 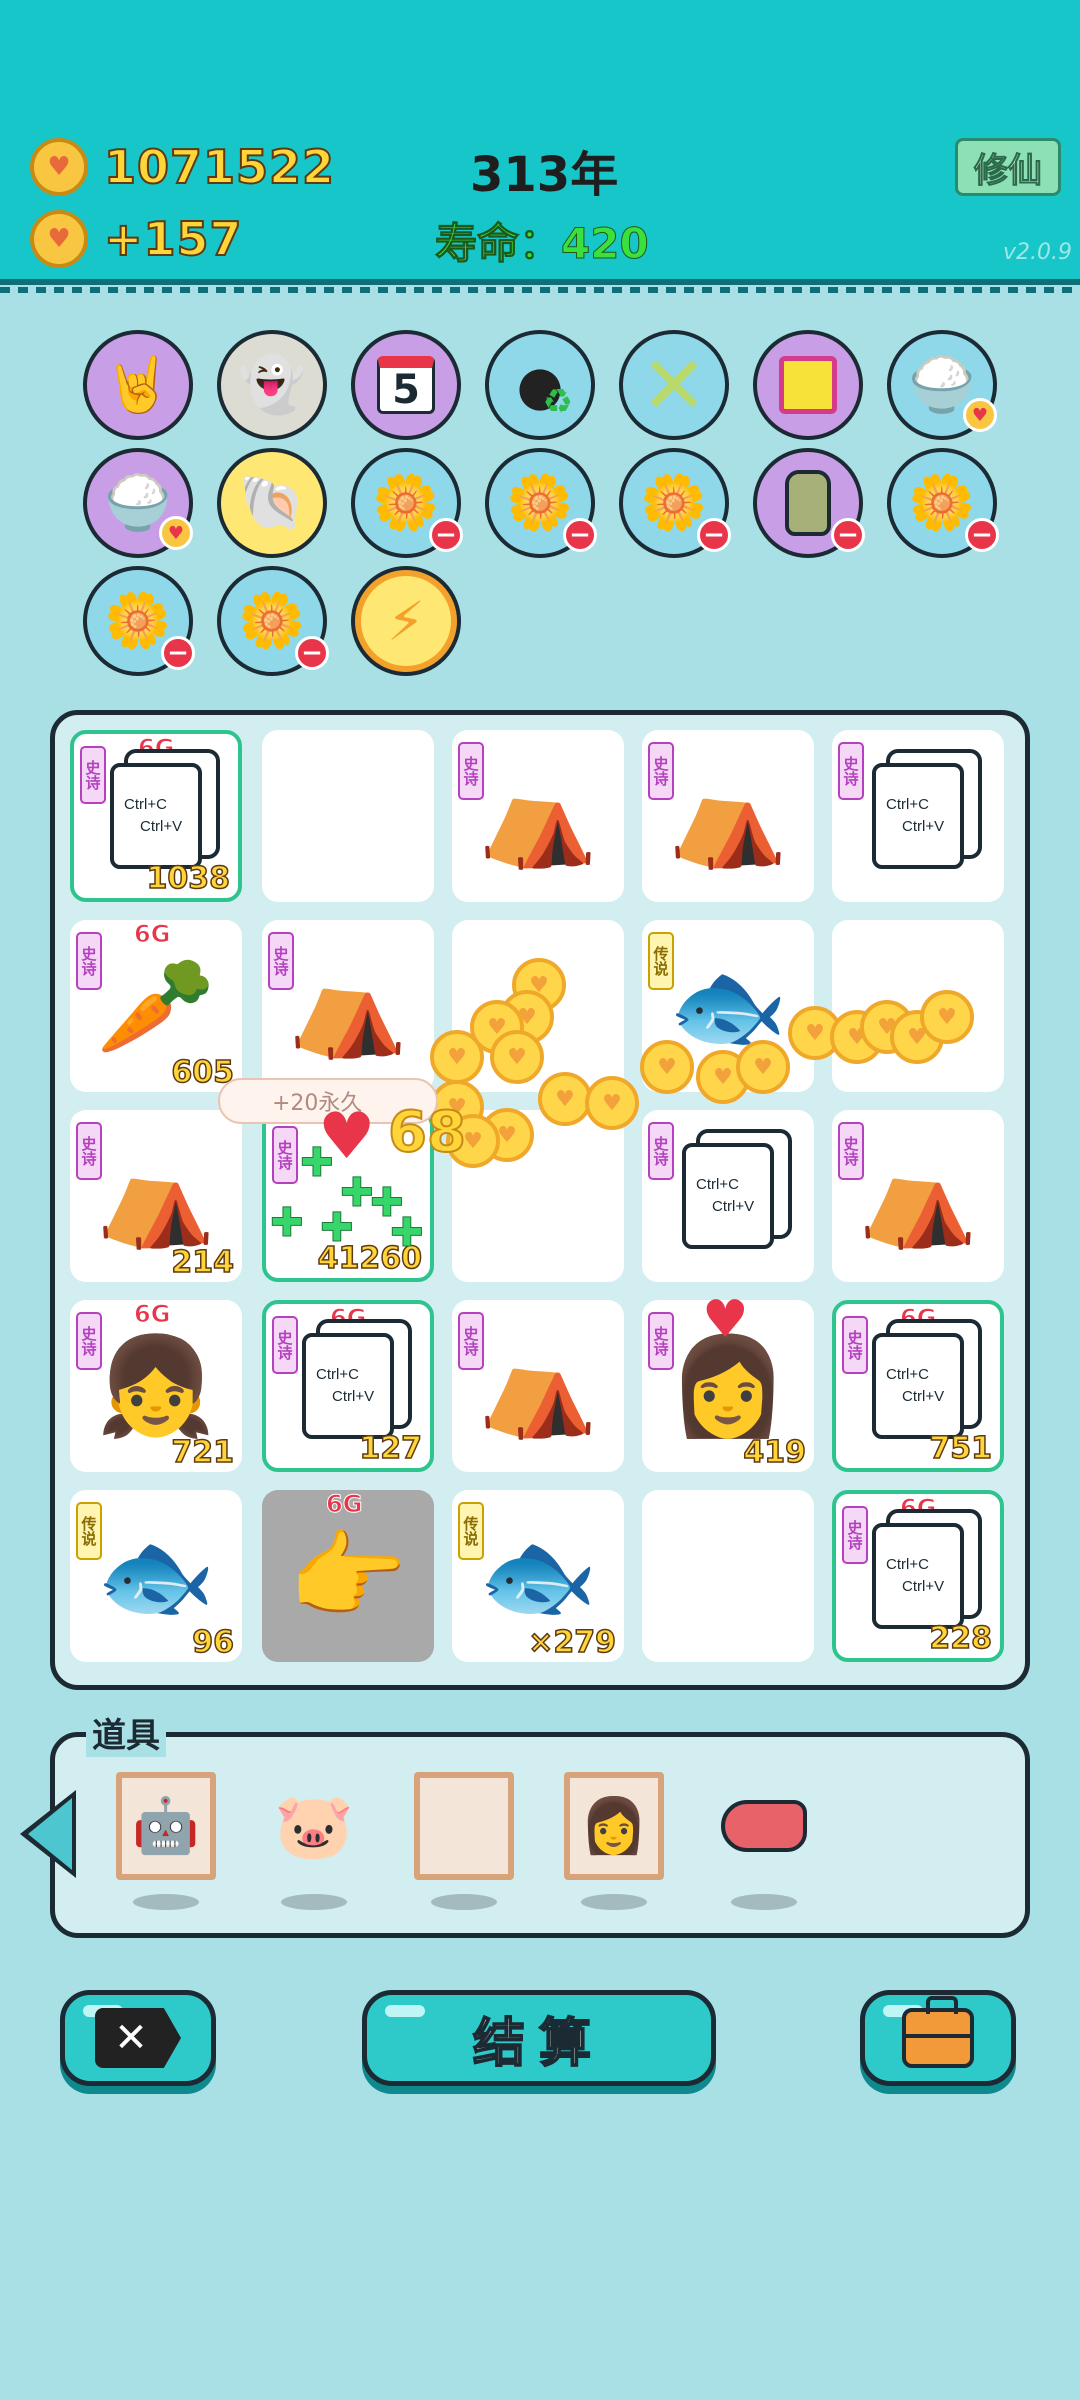 What do you see at coordinates (674, 385) in the screenshot?
I see `chopsticks-icon: ✕` at bounding box center [674, 385].